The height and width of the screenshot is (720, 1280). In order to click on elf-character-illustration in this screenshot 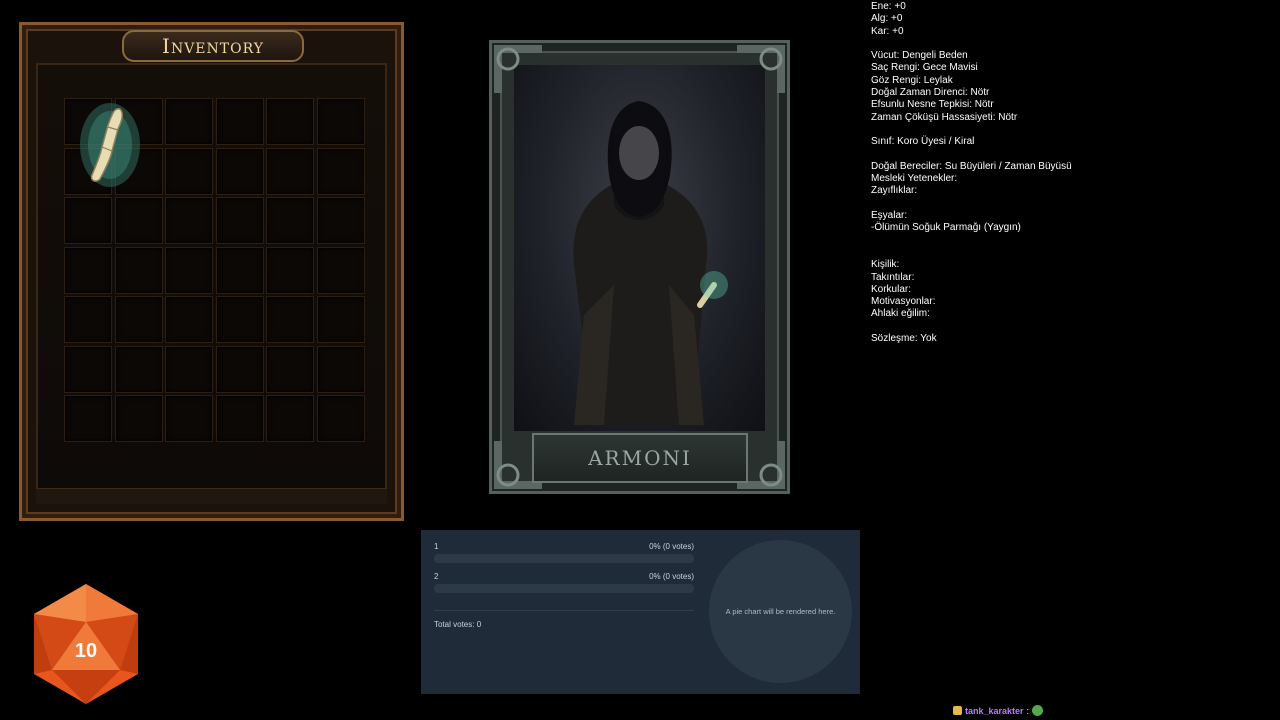, I will do `click(650, 263)`.